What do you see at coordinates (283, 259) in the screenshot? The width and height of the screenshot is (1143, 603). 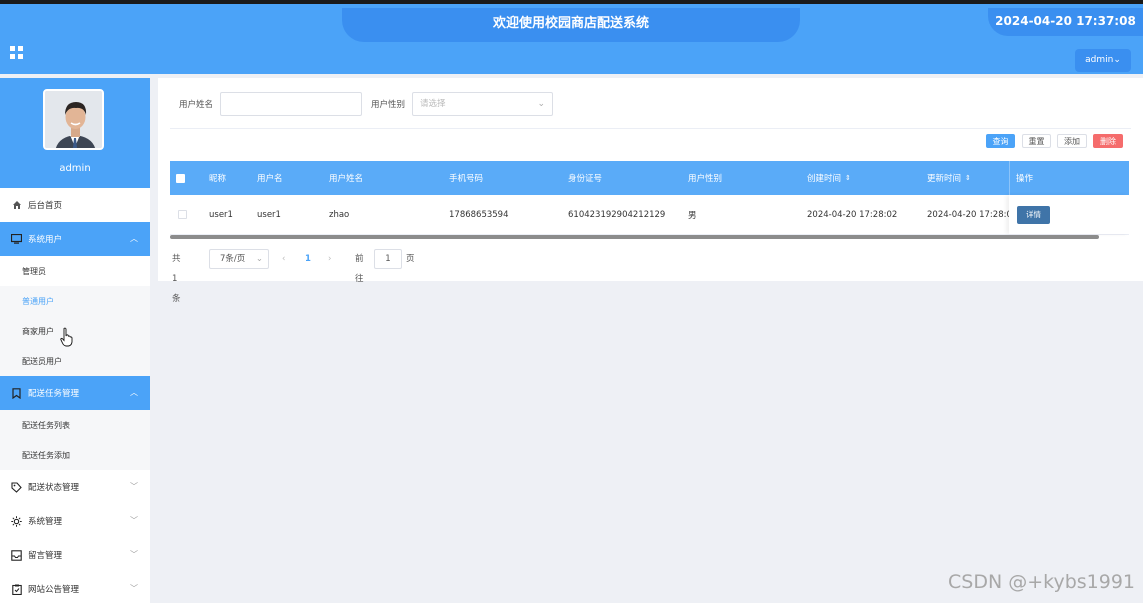 I see `prev-page-icon: ‹` at bounding box center [283, 259].